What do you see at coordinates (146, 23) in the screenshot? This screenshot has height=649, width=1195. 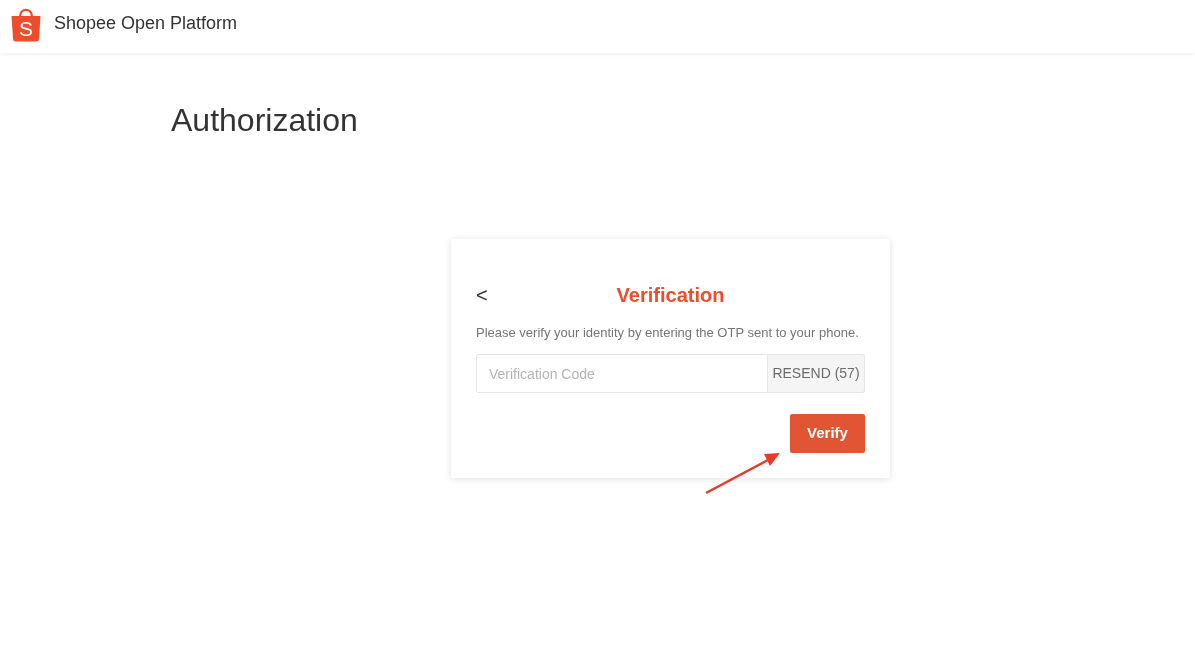 I see `platform-title: Shopee Open Platform` at bounding box center [146, 23].